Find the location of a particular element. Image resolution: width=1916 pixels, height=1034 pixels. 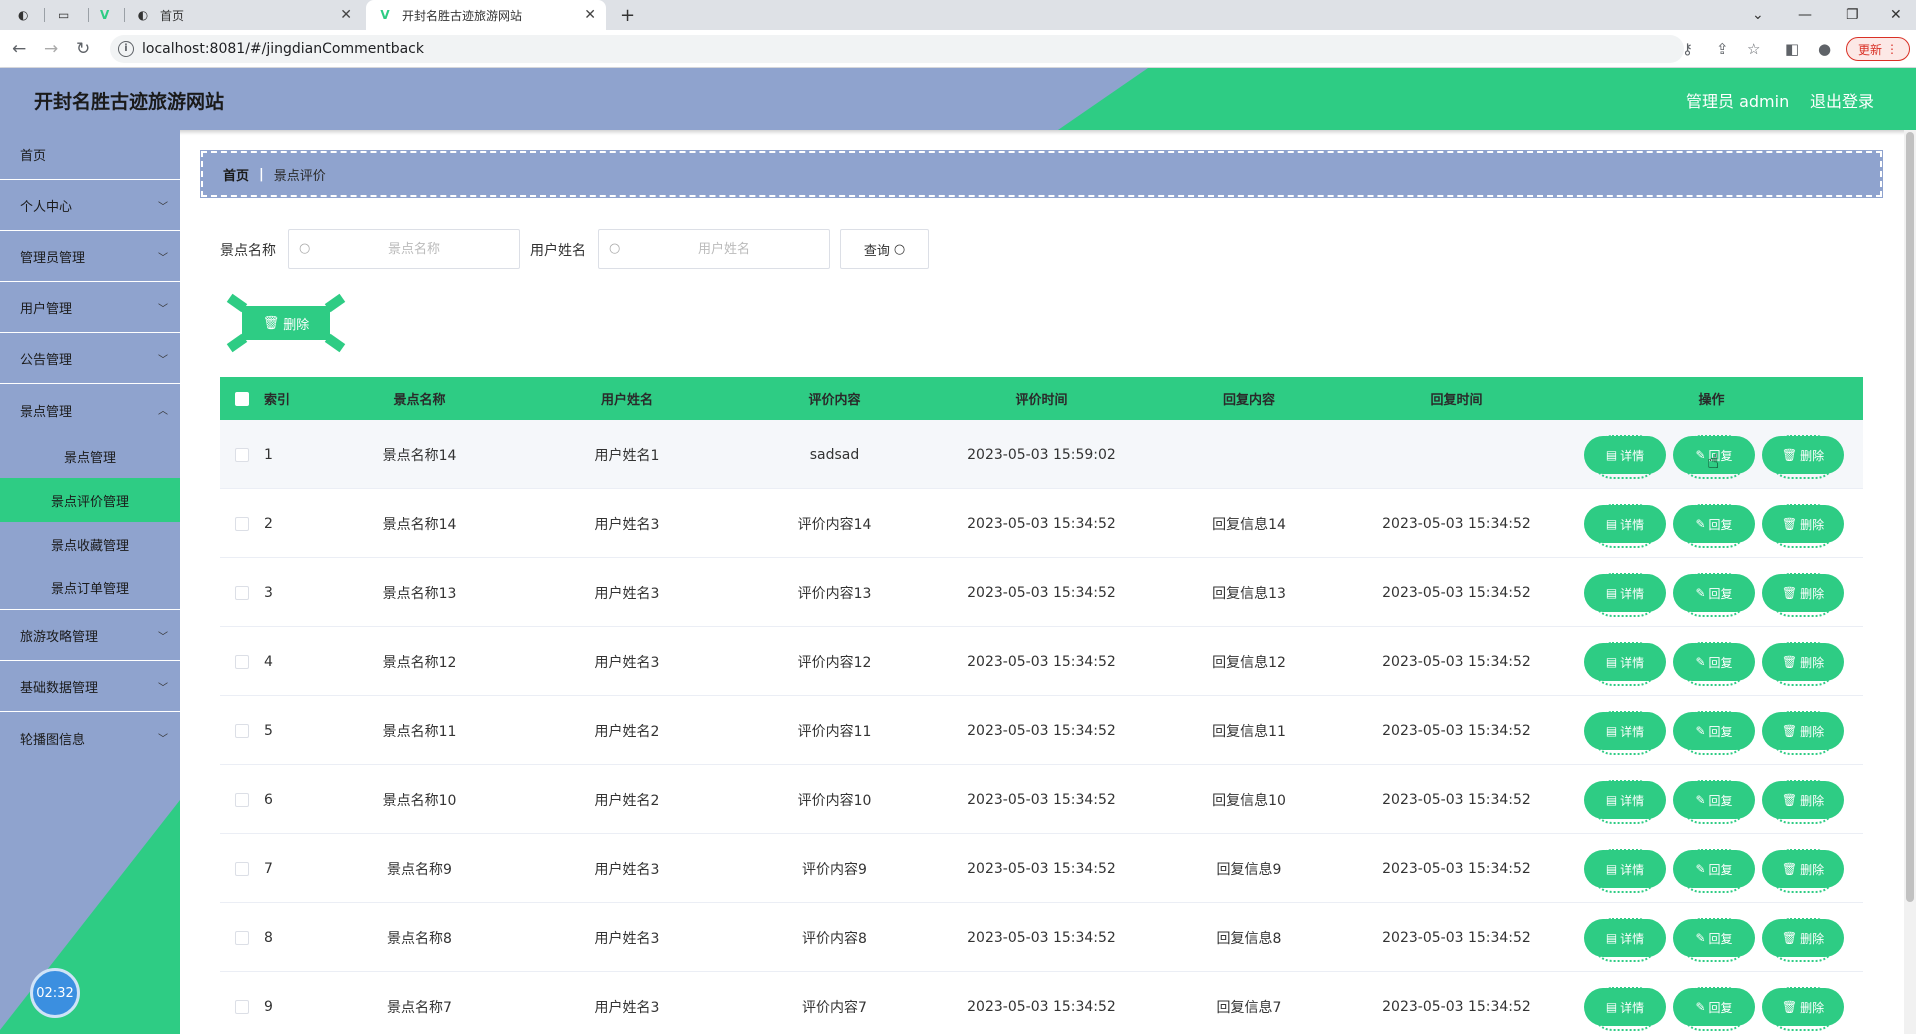

cell-user: 用户姓名2 is located at coordinates (627, 731).